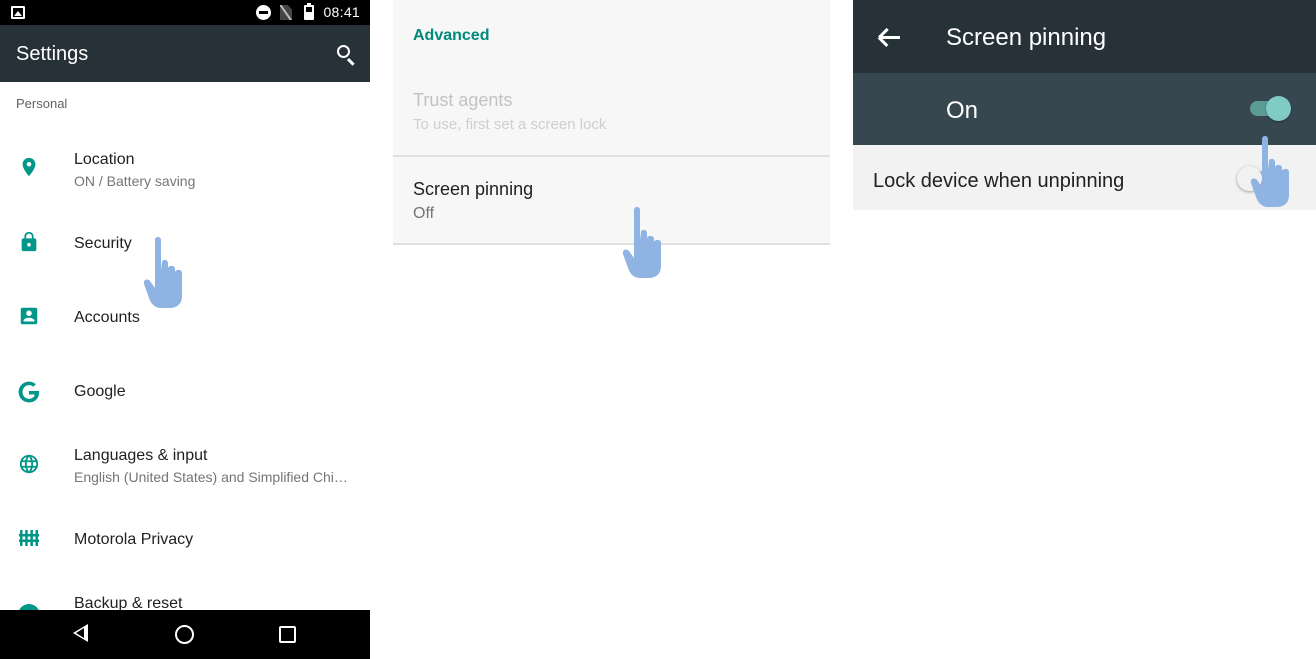 This screenshot has width=1316, height=659. What do you see at coordinates (29, 538) in the screenshot?
I see `privacy-fence-icon` at bounding box center [29, 538].